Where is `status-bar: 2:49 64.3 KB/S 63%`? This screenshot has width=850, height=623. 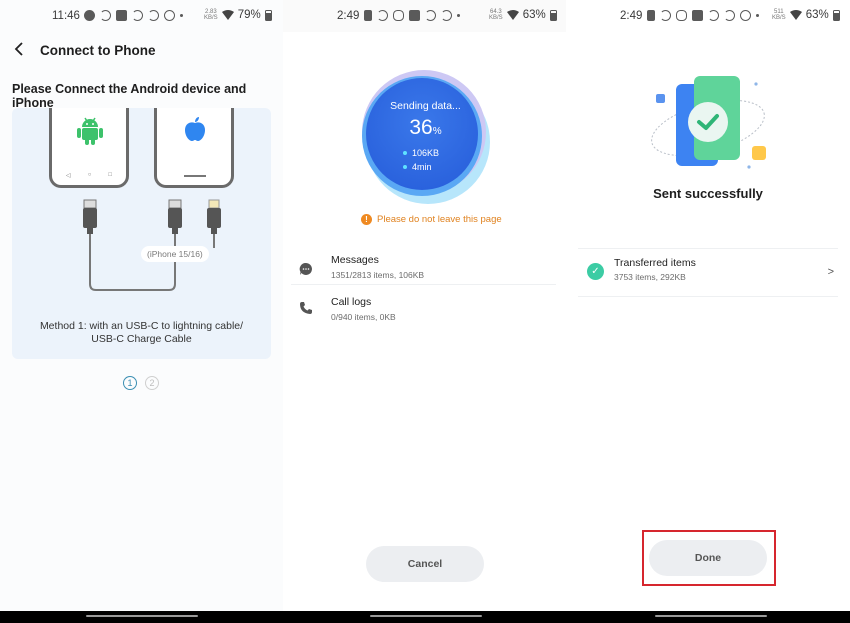 status-bar: 2:49 64.3 KB/S 63% is located at coordinates (424, 16).